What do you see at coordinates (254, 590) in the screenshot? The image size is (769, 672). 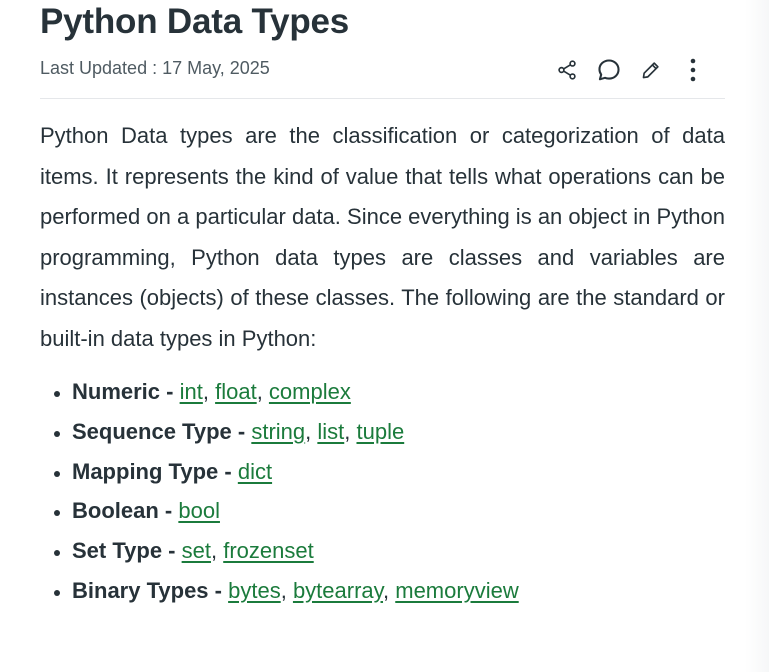 I see `link-bytes: bytes` at bounding box center [254, 590].